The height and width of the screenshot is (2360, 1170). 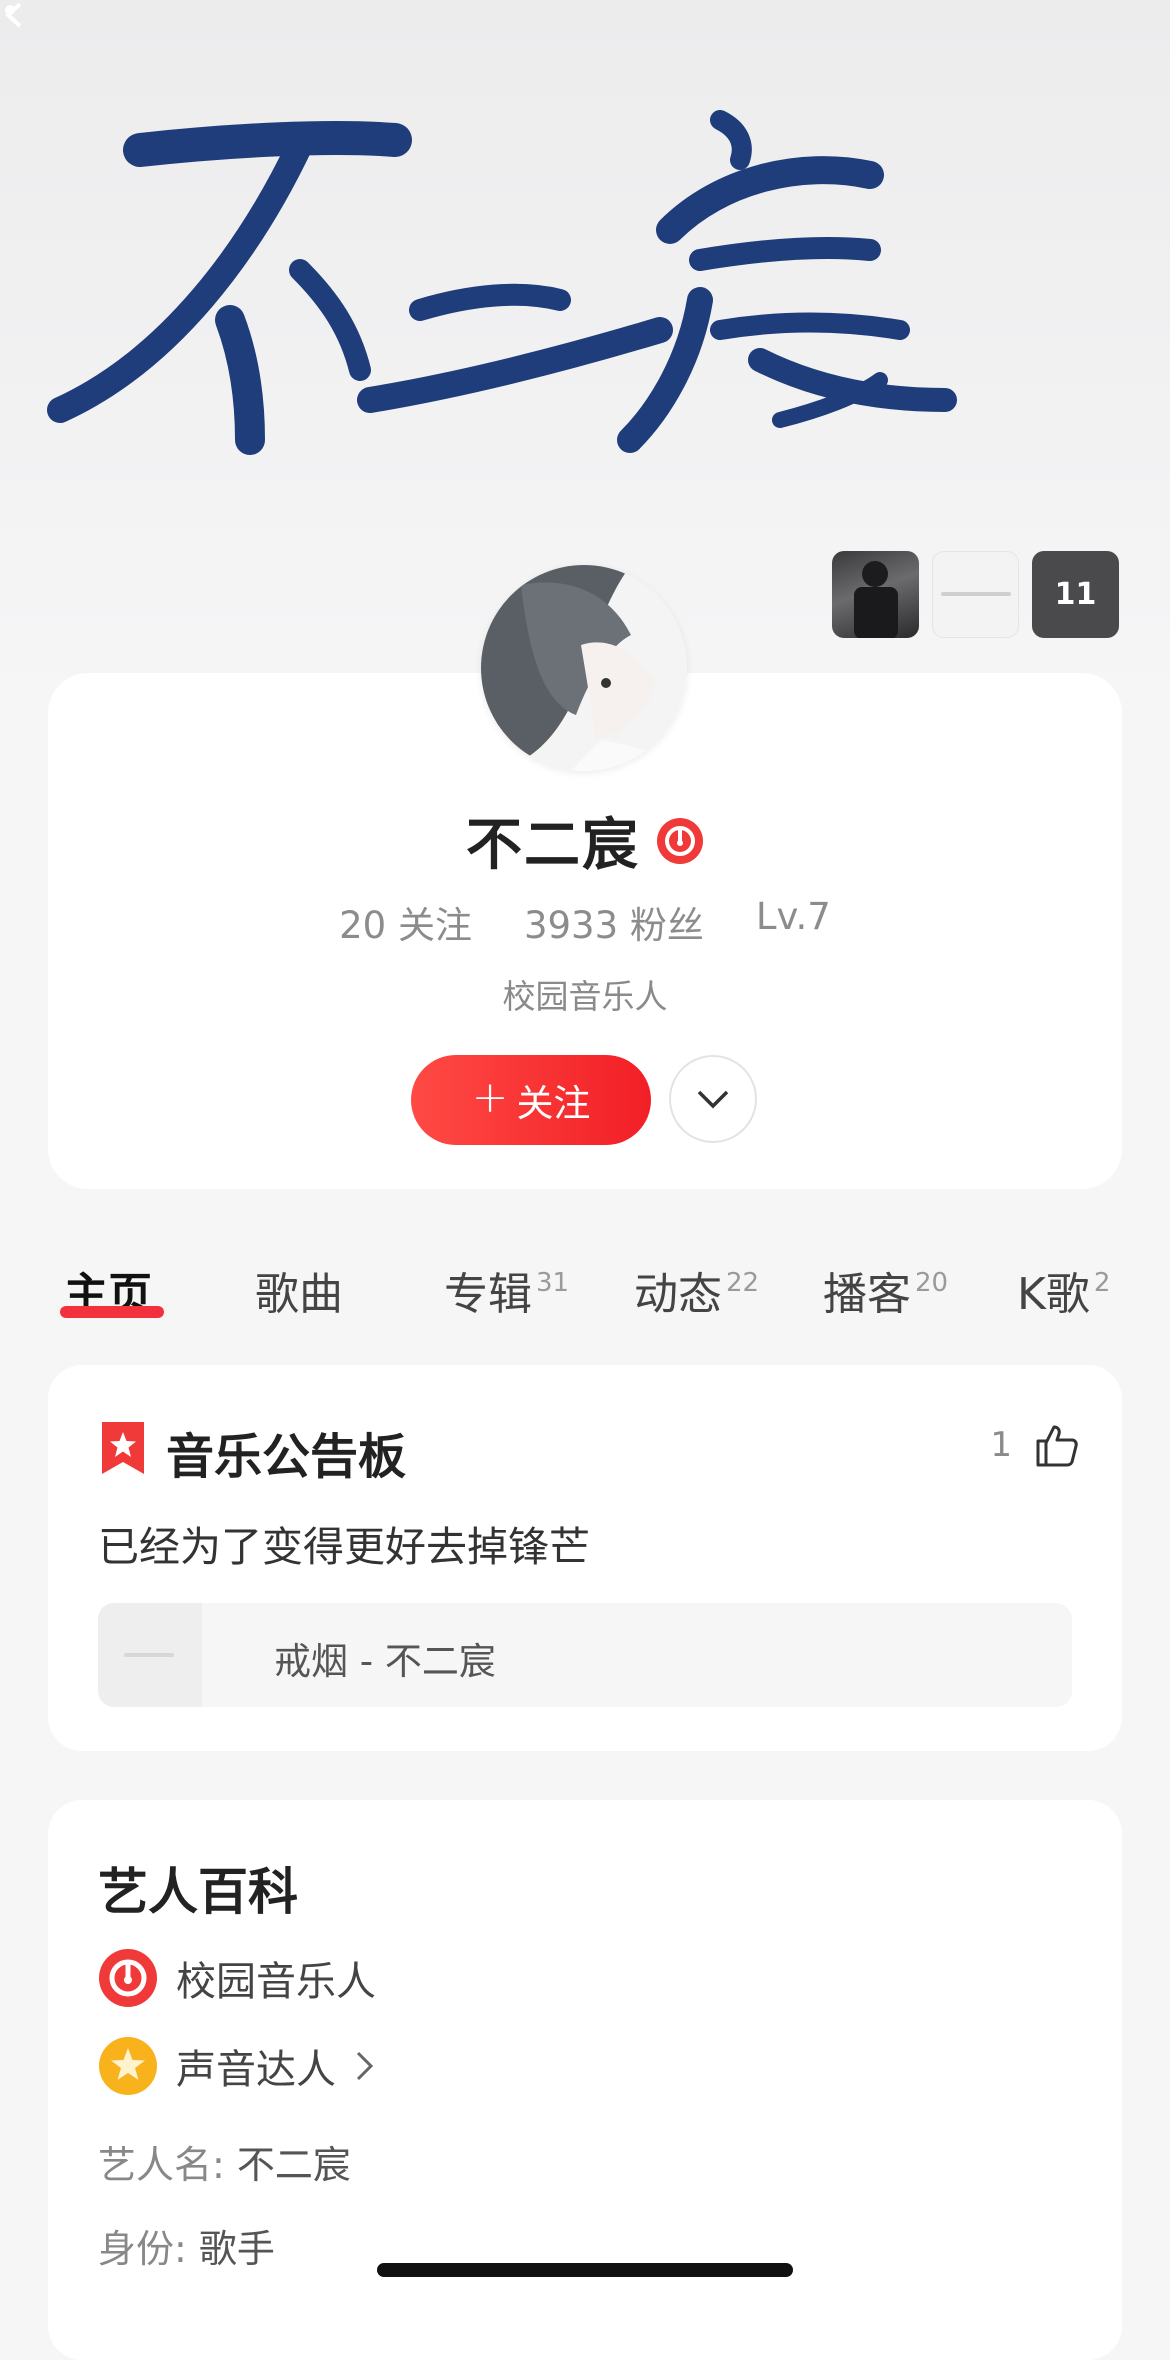 I want to click on avatar-image, so click(x=584, y=668).